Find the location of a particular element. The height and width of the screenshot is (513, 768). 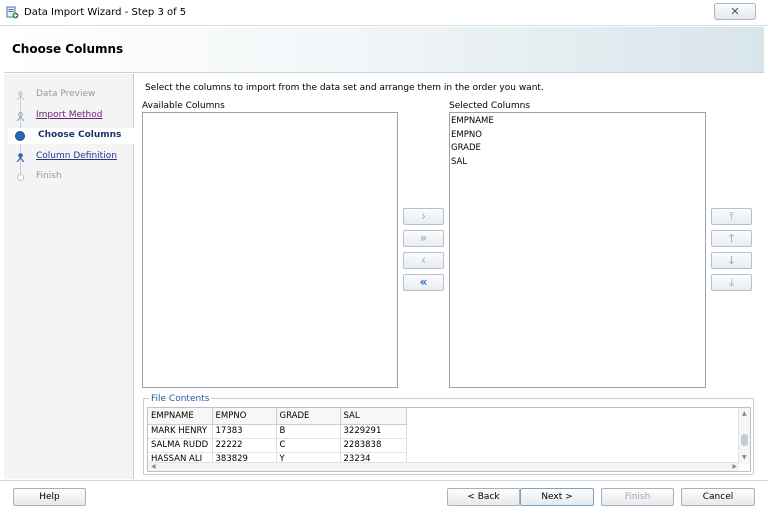

add-column-button: › is located at coordinates (423, 216).